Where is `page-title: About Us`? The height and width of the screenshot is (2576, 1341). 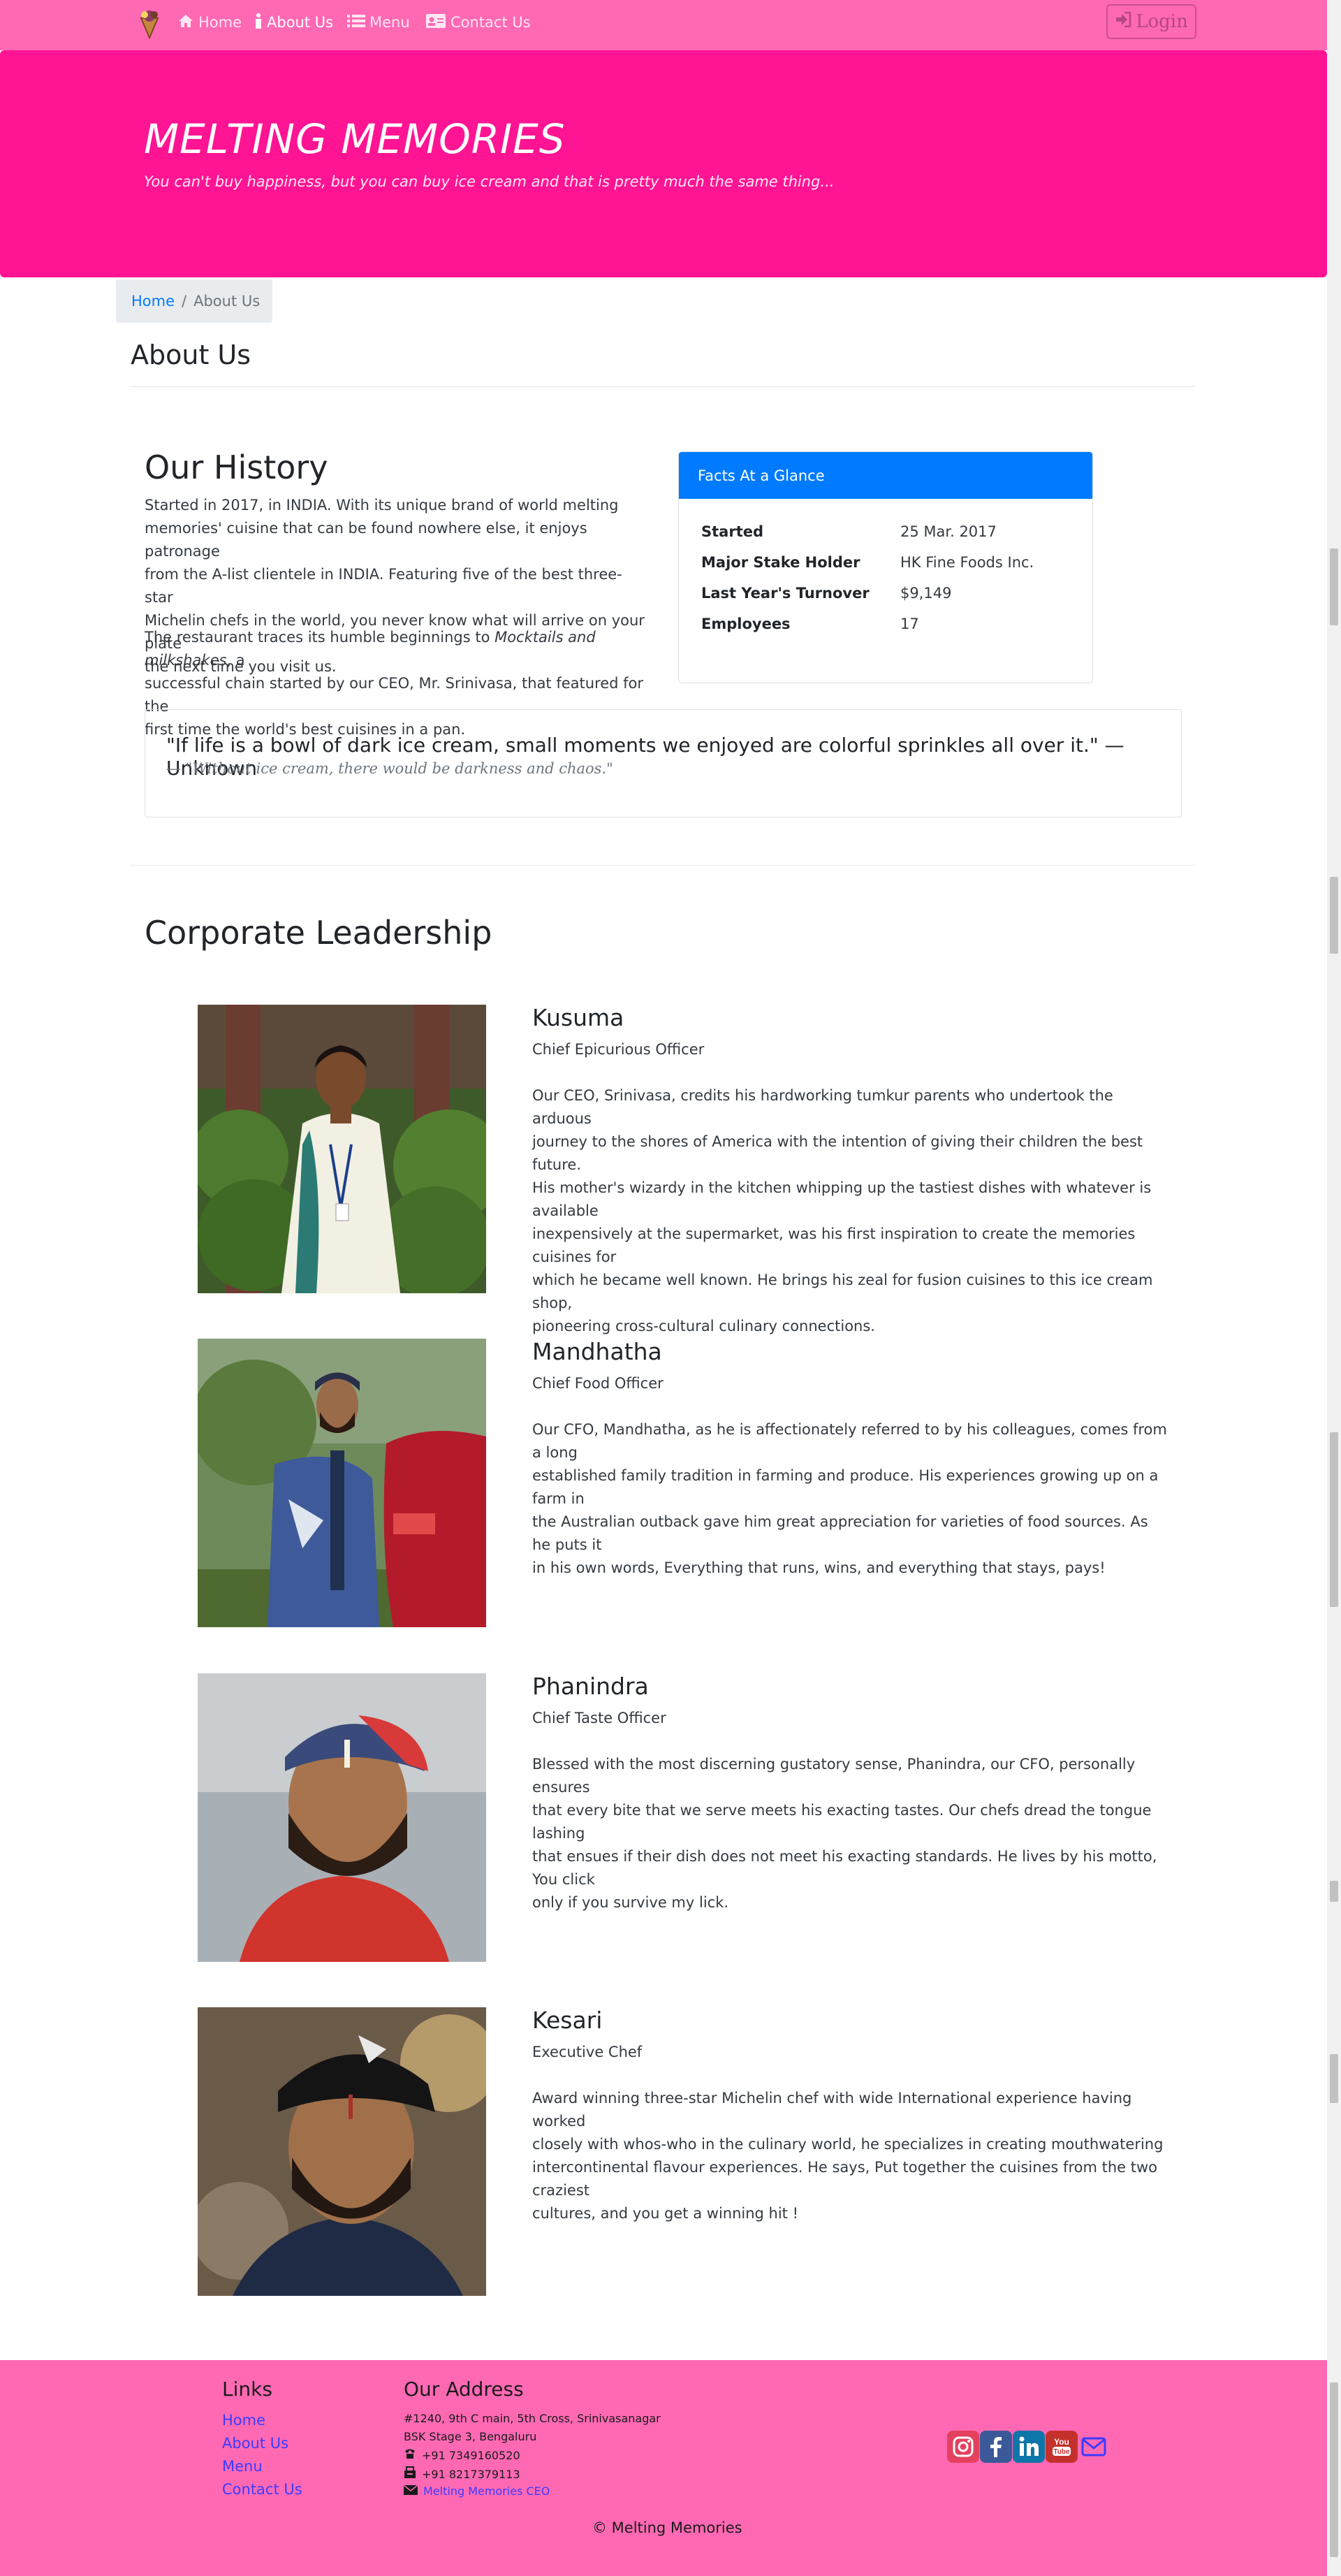 page-title: About Us is located at coordinates (191, 355).